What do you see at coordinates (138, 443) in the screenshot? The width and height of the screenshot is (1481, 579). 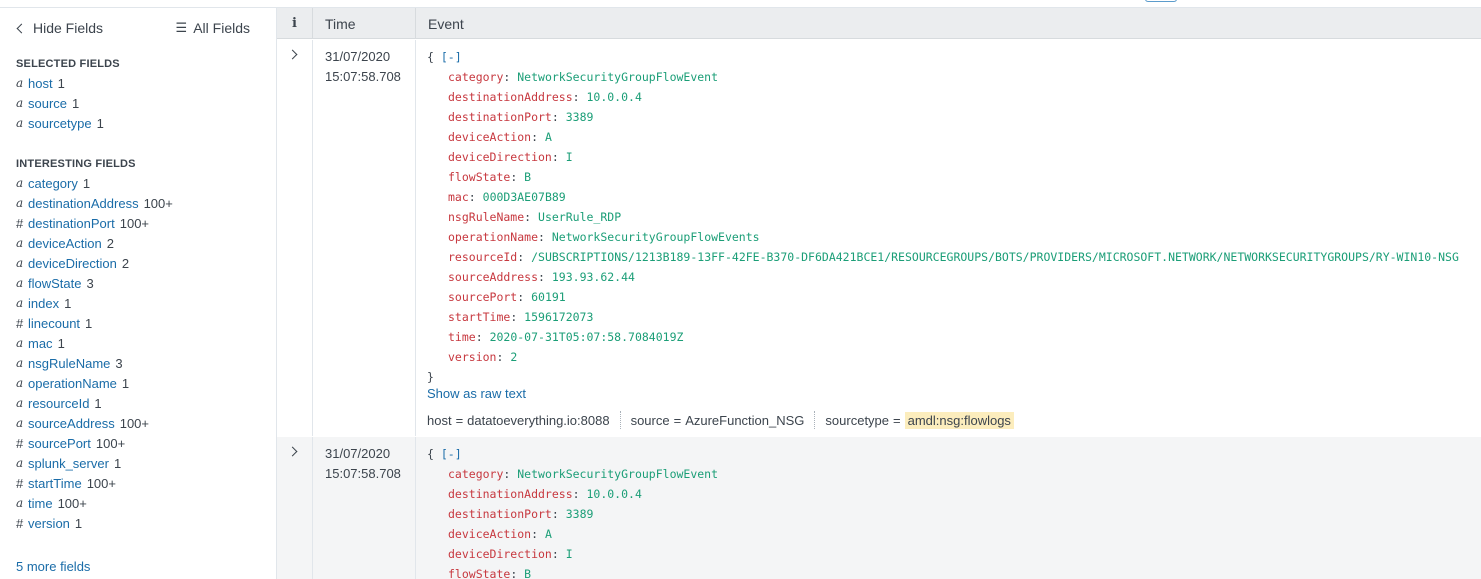 I see `field-item: # sourcePort 100+` at bounding box center [138, 443].